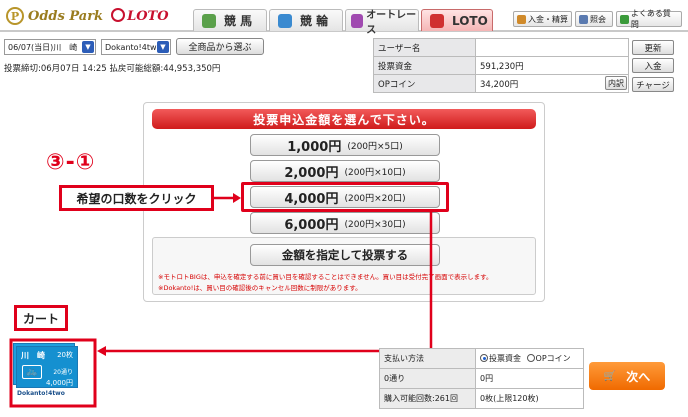  Describe the element at coordinates (33, 355) in the screenshot. I see `ticket-venue: 川 崎` at that location.